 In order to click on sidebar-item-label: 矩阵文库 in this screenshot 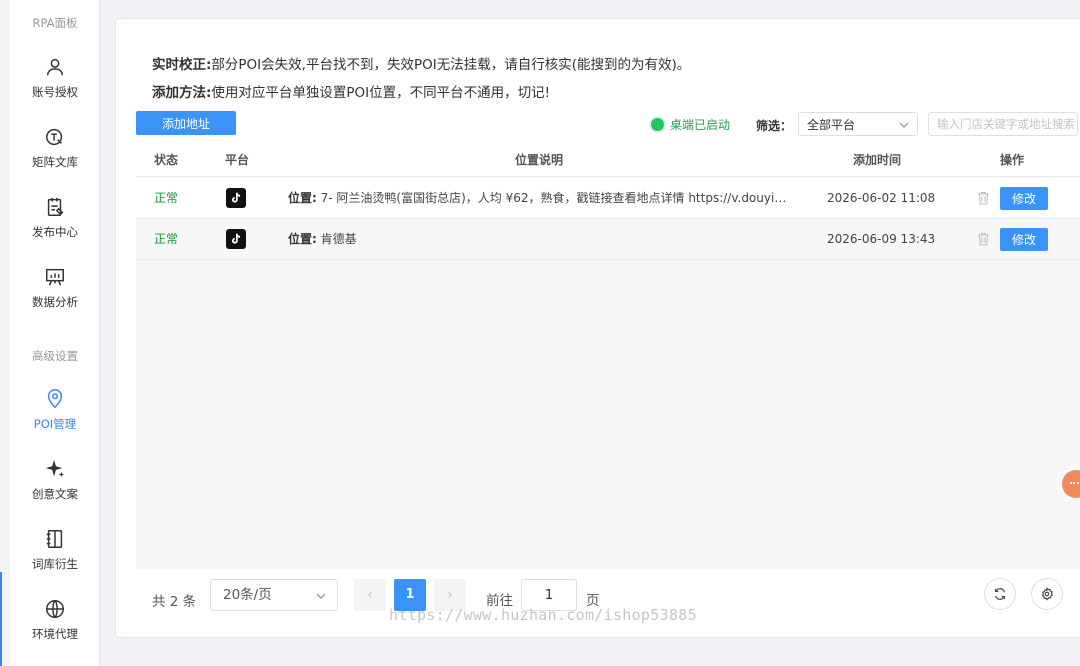, I will do `click(55, 162)`.